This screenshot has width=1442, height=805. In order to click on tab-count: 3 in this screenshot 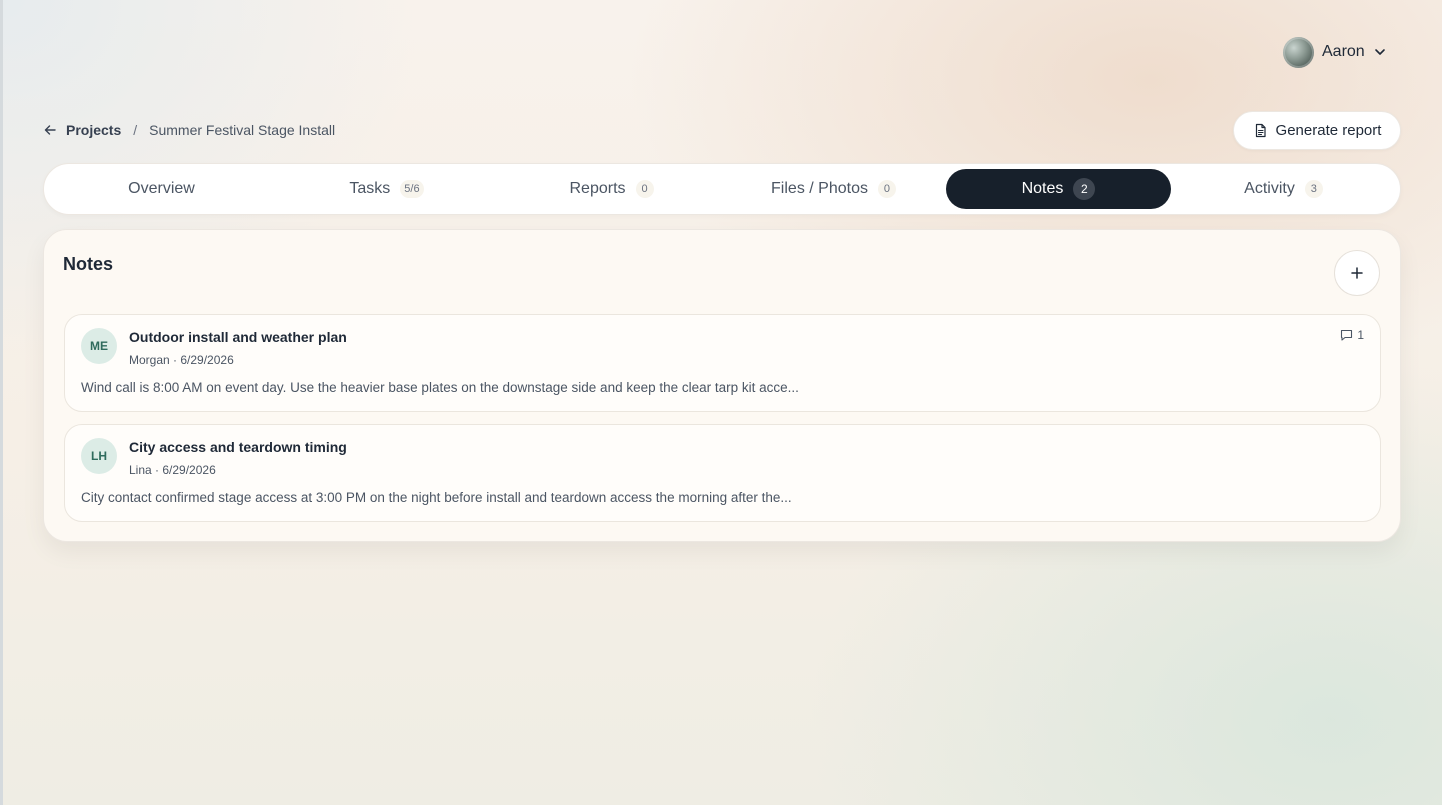, I will do `click(1313, 189)`.